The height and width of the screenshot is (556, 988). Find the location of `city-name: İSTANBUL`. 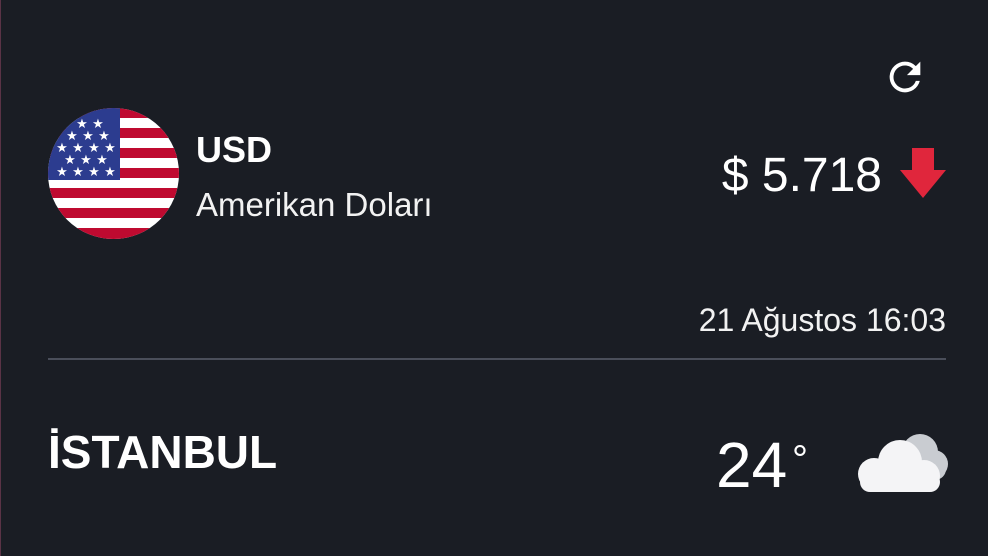

city-name: İSTANBUL is located at coordinates (163, 452).